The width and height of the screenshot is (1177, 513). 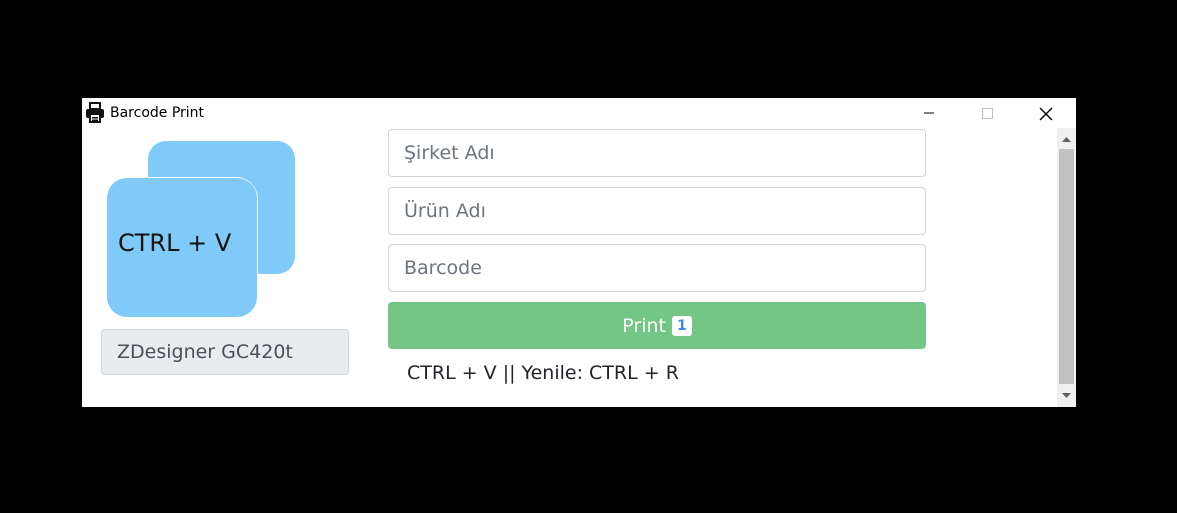 I want to click on print-button: Print 1, so click(x=657, y=325).